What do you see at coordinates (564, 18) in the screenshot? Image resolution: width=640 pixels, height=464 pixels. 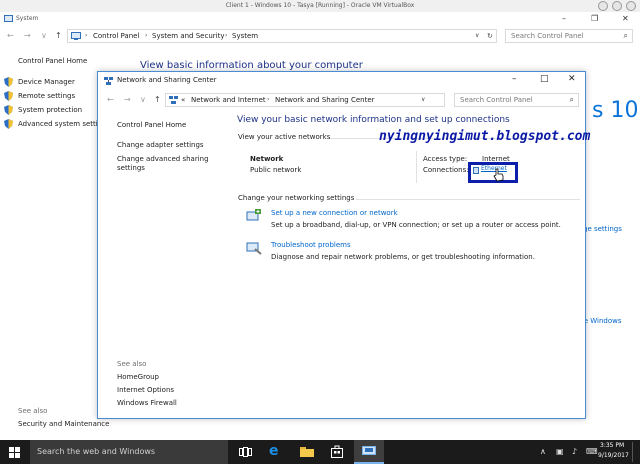 I see `system-minimize-button: –` at bounding box center [564, 18].